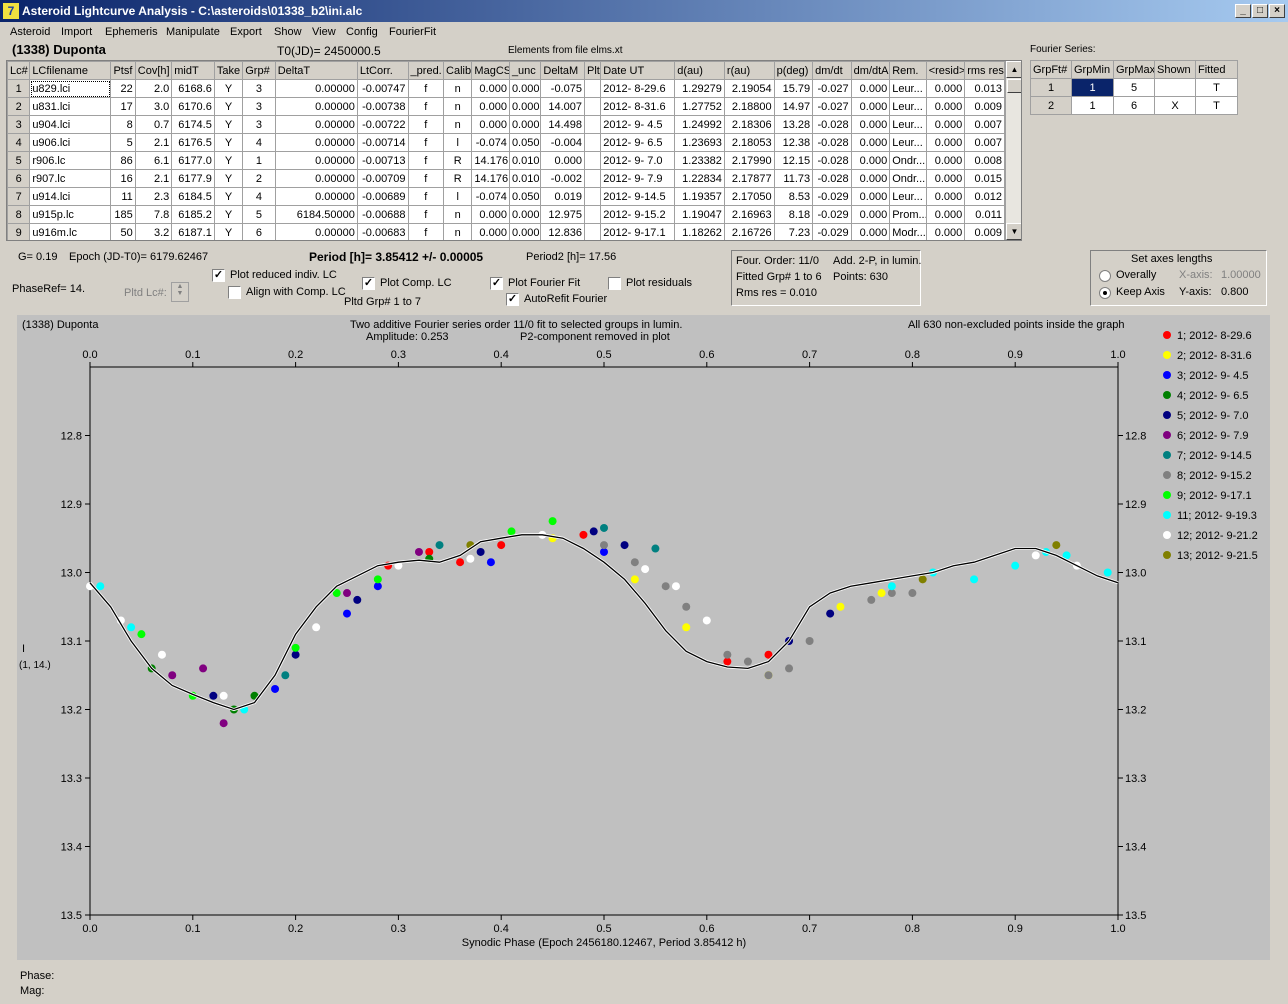 This screenshot has width=1288, height=1004. Describe the element at coordinates (1216, 69) in the screenshot. I see `fourier-col-header: Fitted` at that location.